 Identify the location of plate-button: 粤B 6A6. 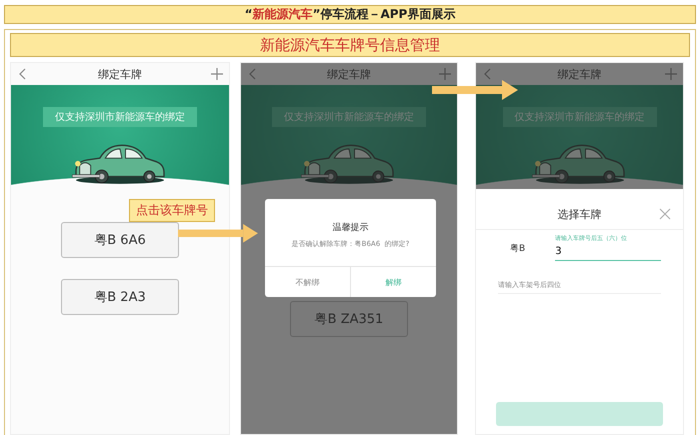
(120, 240).